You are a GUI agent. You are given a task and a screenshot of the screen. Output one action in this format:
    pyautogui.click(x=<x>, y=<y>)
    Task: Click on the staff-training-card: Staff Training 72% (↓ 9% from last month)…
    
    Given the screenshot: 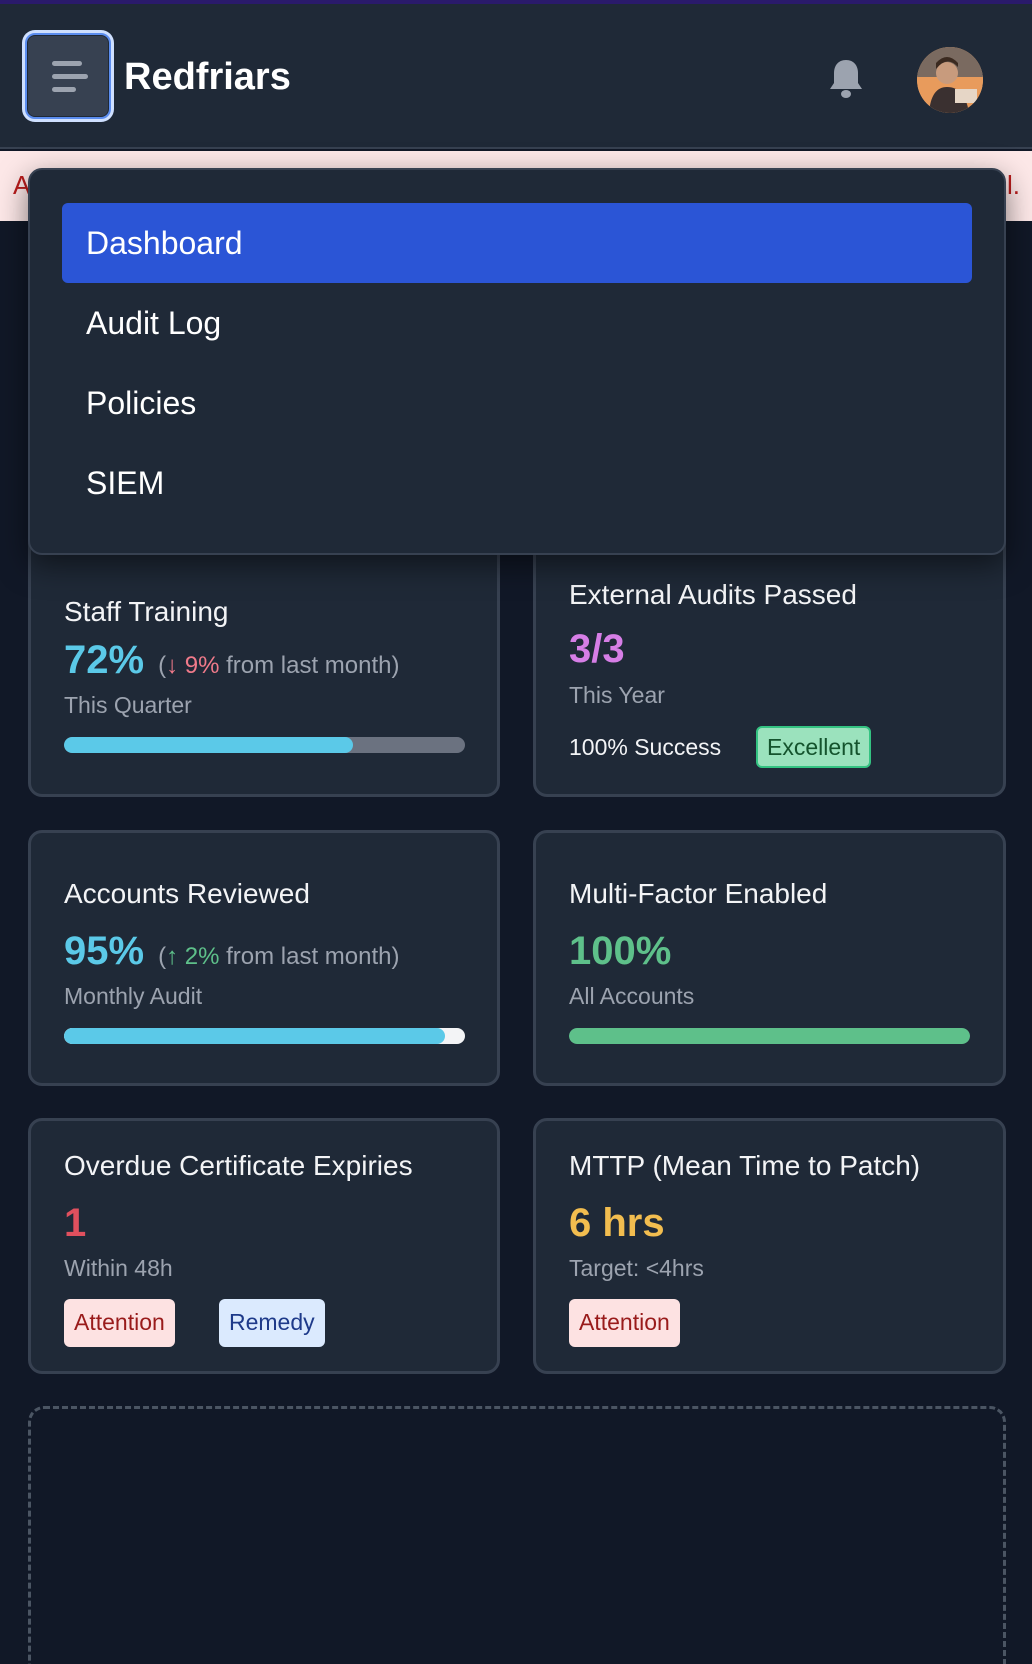 What is the action you would take?
    pyautogui.click(x=264, y=658)
    